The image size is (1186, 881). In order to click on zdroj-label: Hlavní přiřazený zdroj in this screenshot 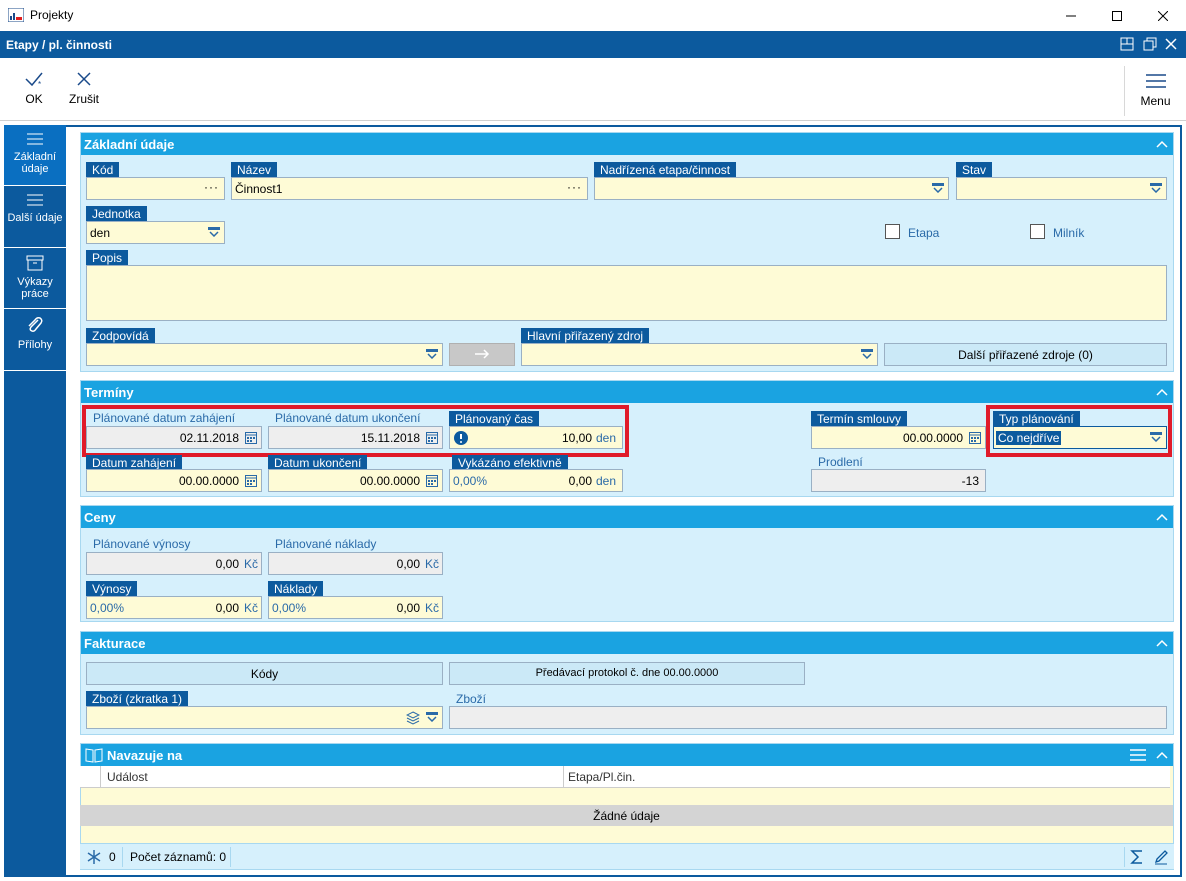, I will do `click(585, 335)`.